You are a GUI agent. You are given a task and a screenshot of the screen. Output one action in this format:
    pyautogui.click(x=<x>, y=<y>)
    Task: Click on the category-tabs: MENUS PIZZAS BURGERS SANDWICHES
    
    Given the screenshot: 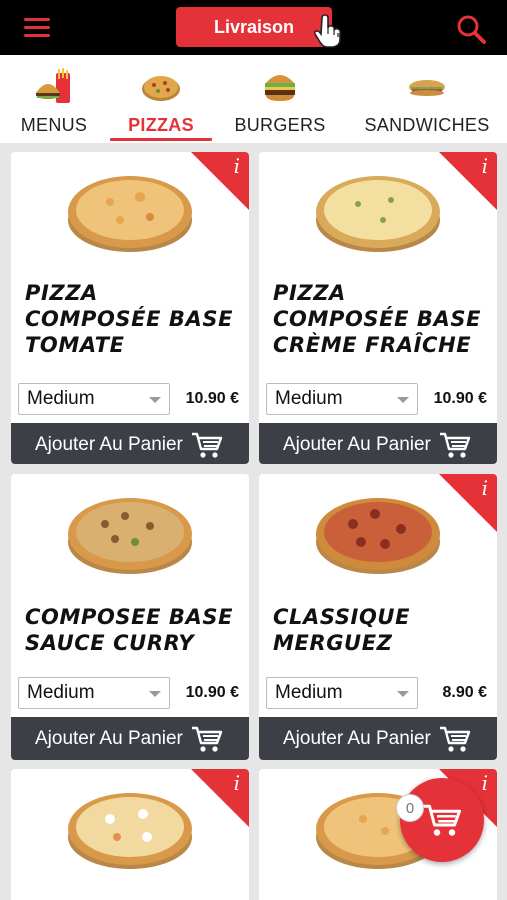 What is the action you would take?
    pyautogui.click(x=253, y=99)
    